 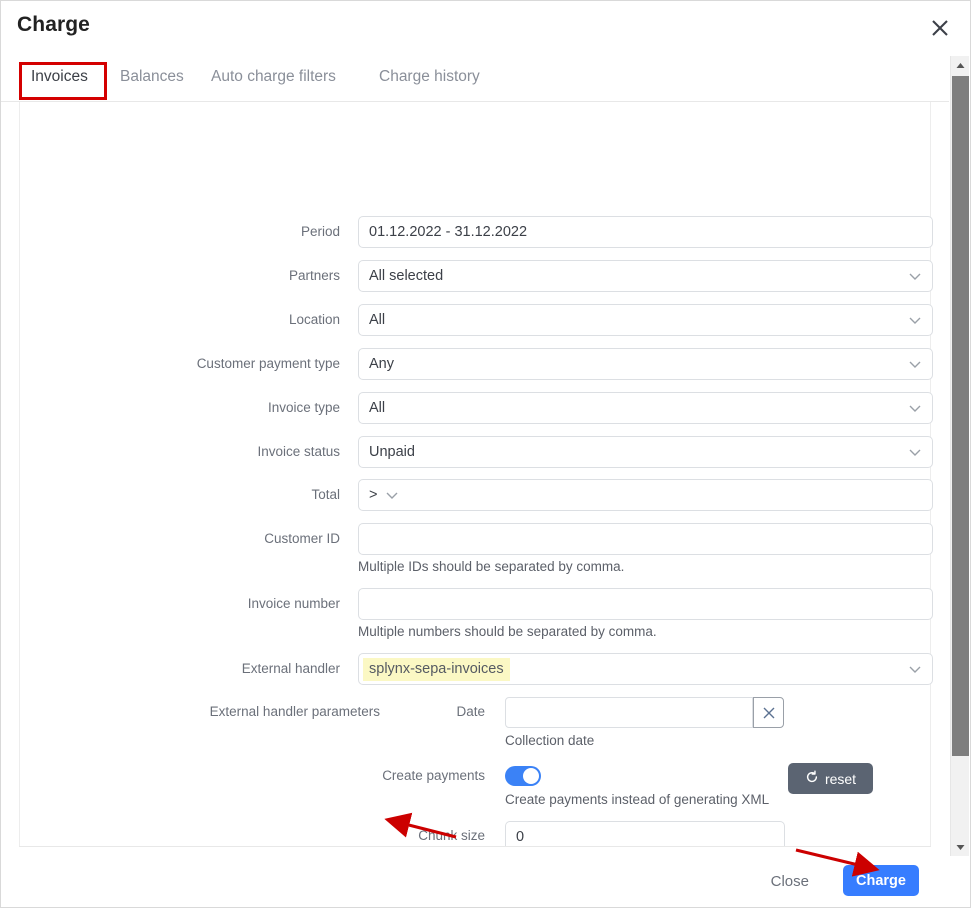 I want to click on dialog-footer: Close Charge, so click(x=475, y=876).